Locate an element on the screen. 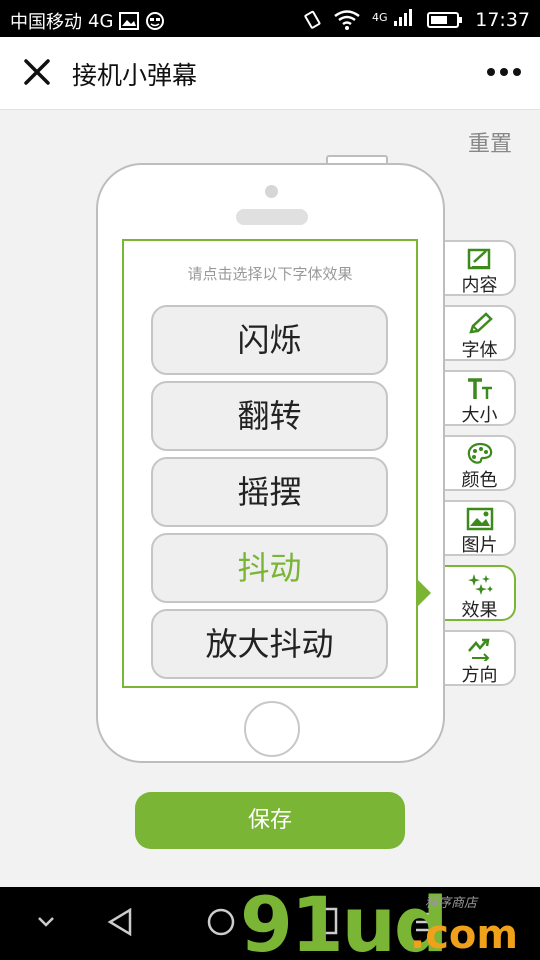 The height and width of the screenshot is (960, 540). effect-option-swing: 摇摆 is located at coordinates (269, 492).